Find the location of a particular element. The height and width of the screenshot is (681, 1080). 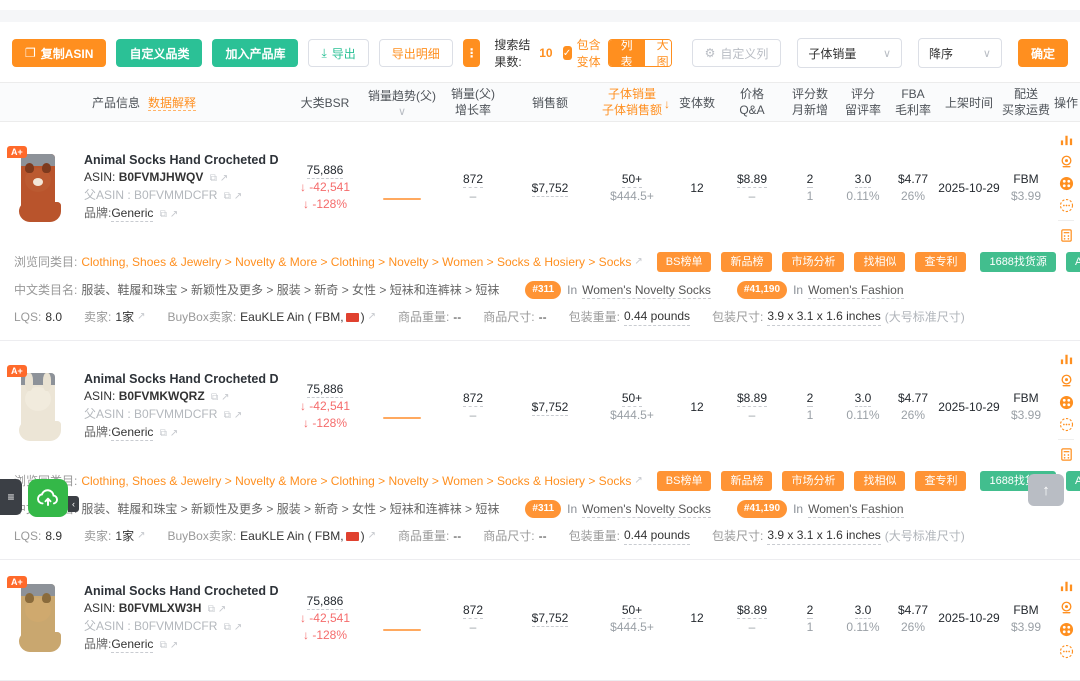

custom-category-button: 自定义品类 is located at coordinates (159, 53).